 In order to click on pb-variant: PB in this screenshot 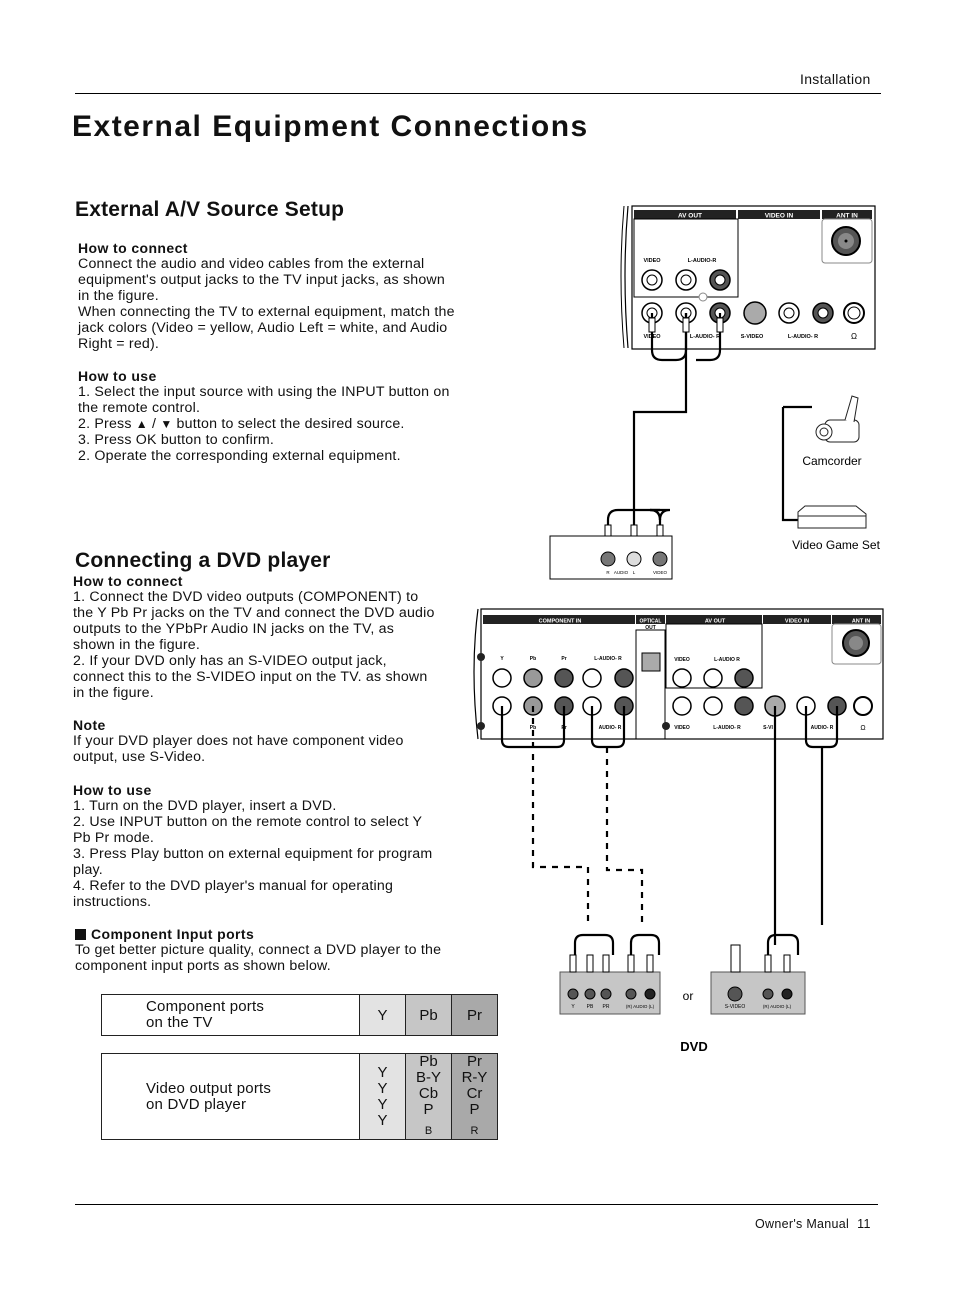, I will do `click(428, 1120)`.